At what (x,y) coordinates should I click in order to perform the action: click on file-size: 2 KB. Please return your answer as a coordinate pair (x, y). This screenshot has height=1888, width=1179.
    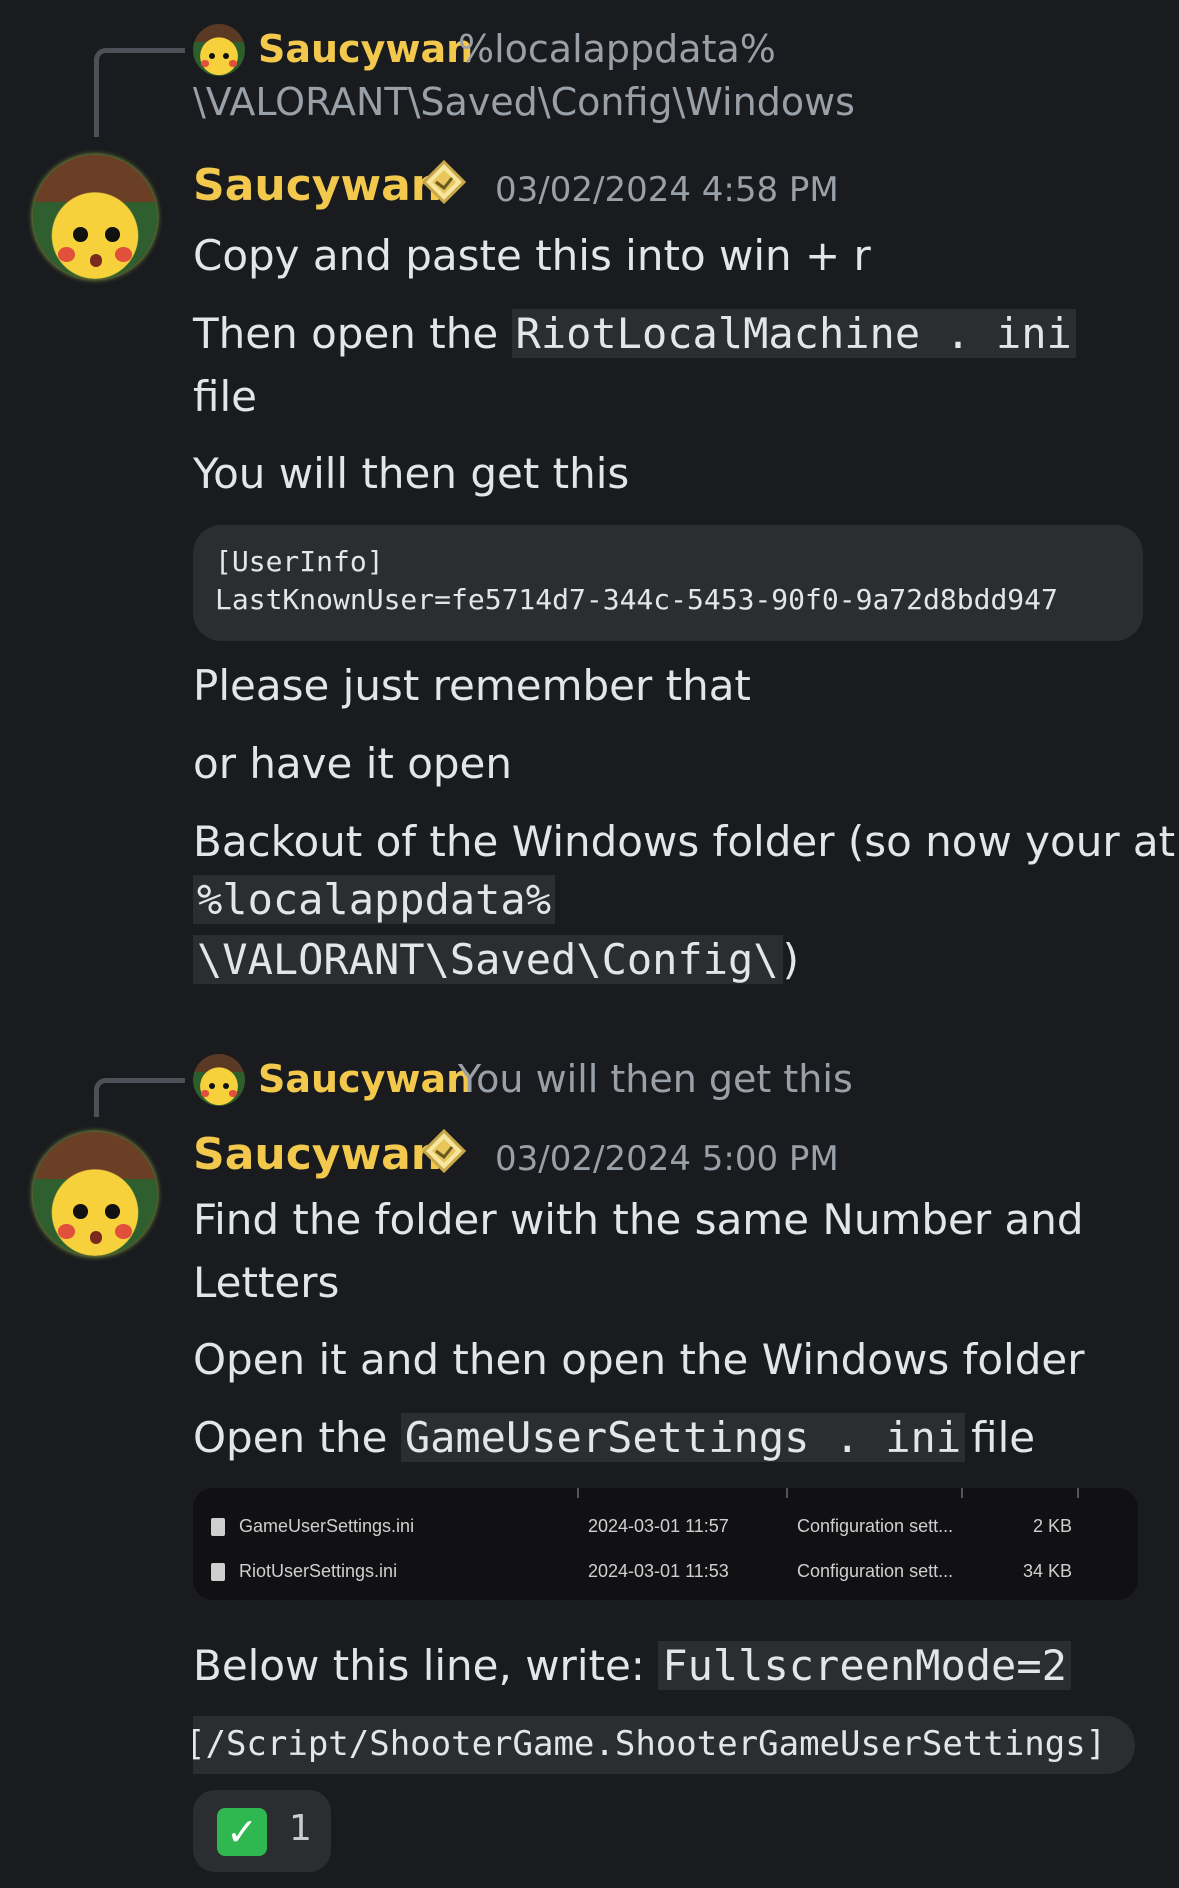
    Looking at the image, I should click on (1053, 1526).